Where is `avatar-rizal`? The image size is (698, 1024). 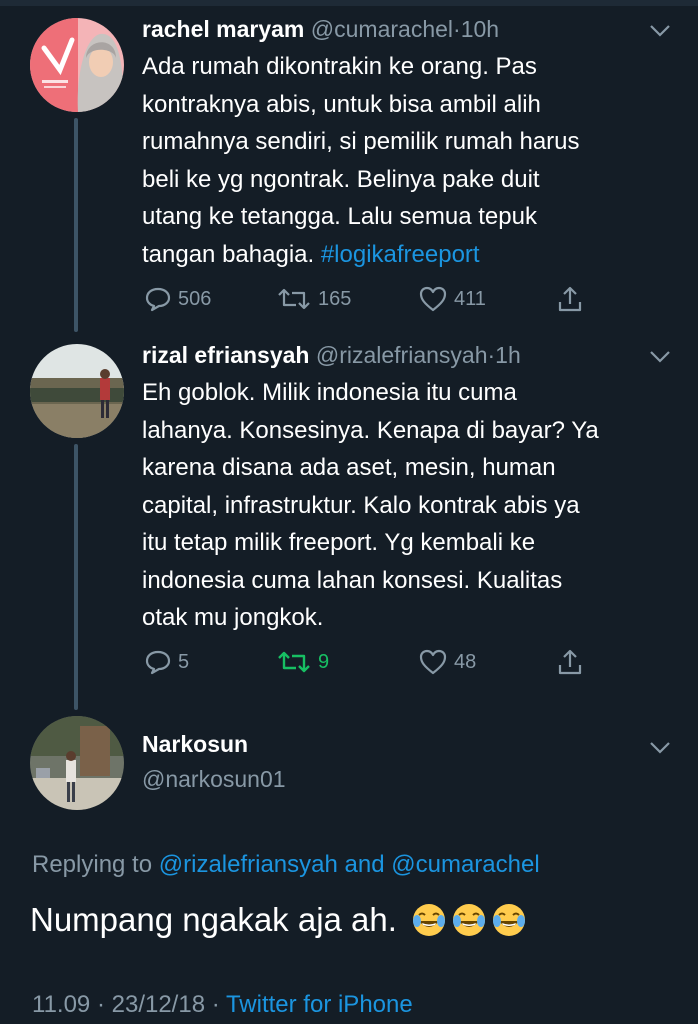
avatar-rizal is located at coordinates (77, 391).